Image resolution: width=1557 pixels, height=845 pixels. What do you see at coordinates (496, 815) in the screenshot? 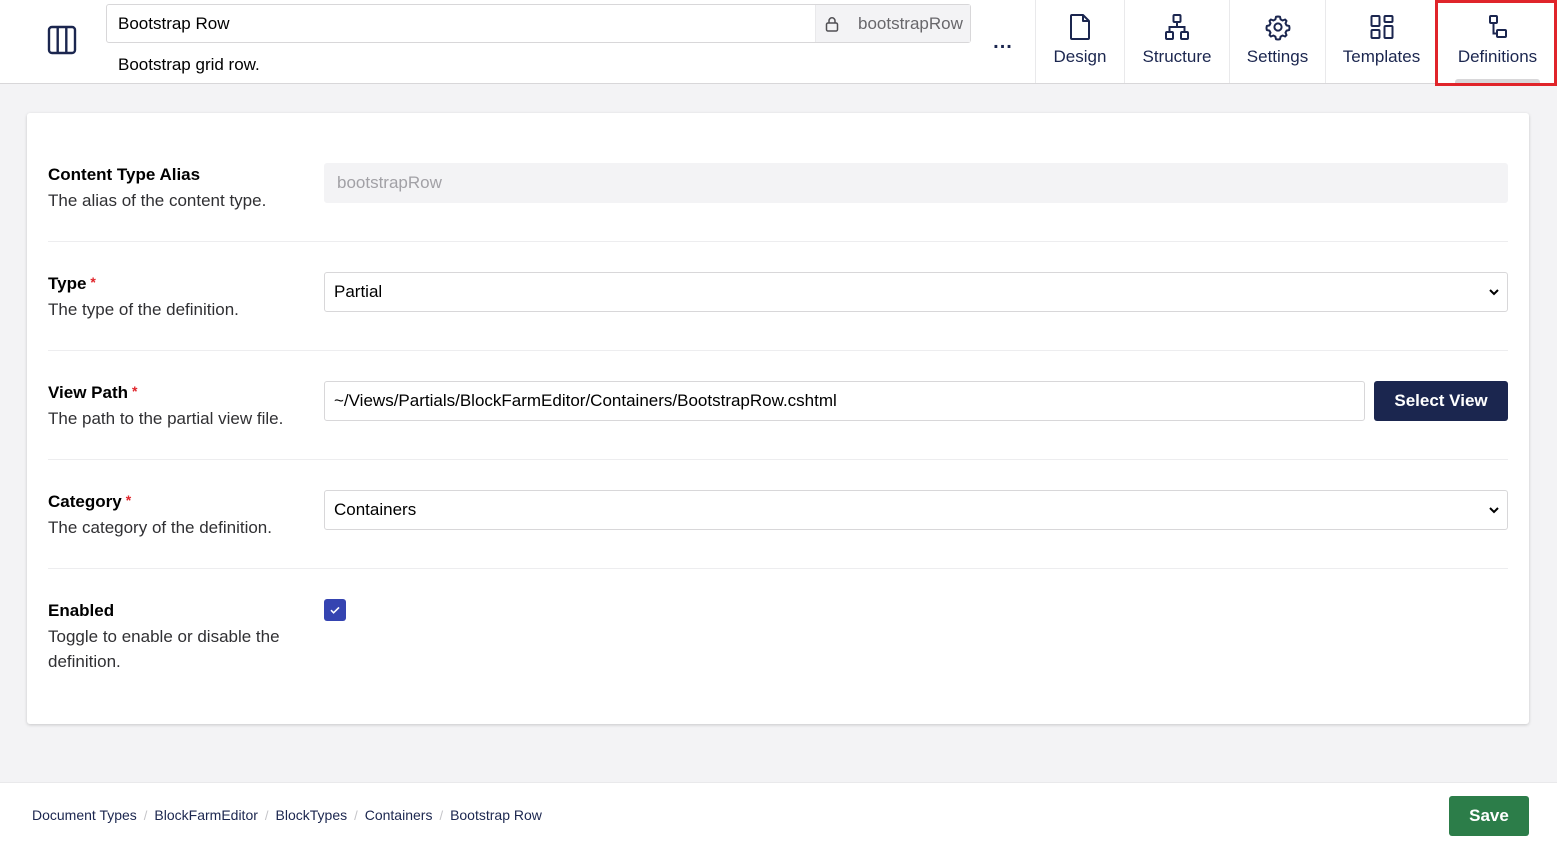
I see `breadcrumb-current: Bootstrap Row` at bounding box center [496, 815].